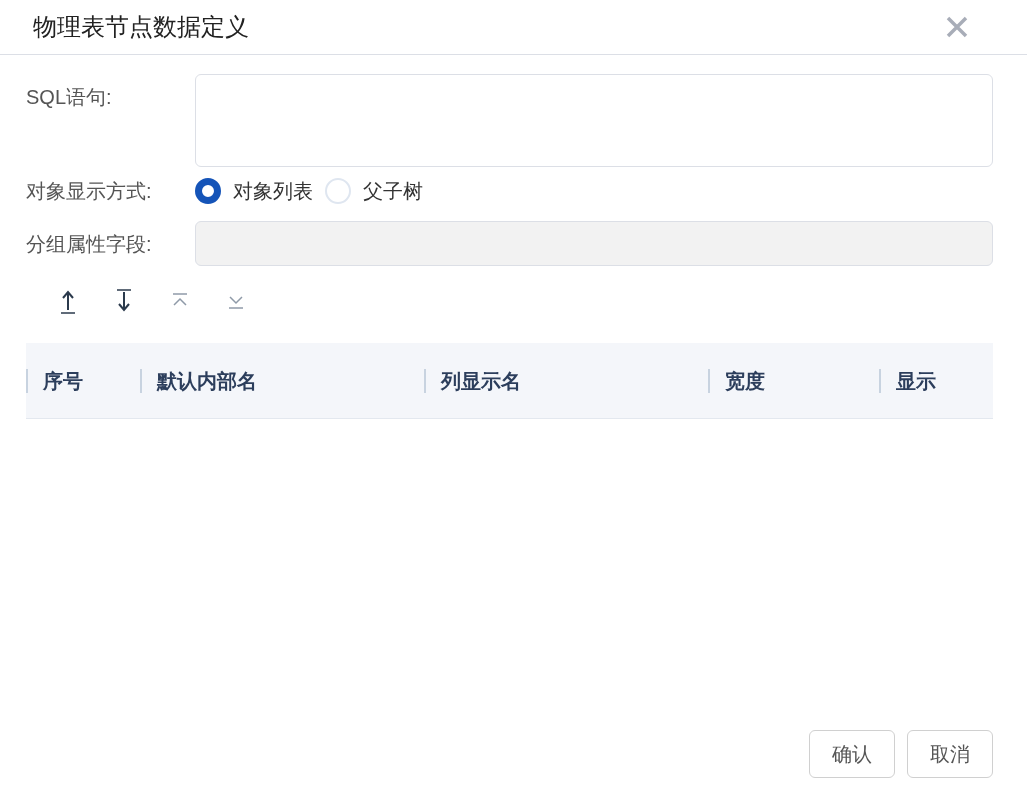 This screenshot has width=1027, height=794. Describe the element at coordinates (254, 191) in the screenshot. I see `display-mode-radio: 对象列表` at that location.